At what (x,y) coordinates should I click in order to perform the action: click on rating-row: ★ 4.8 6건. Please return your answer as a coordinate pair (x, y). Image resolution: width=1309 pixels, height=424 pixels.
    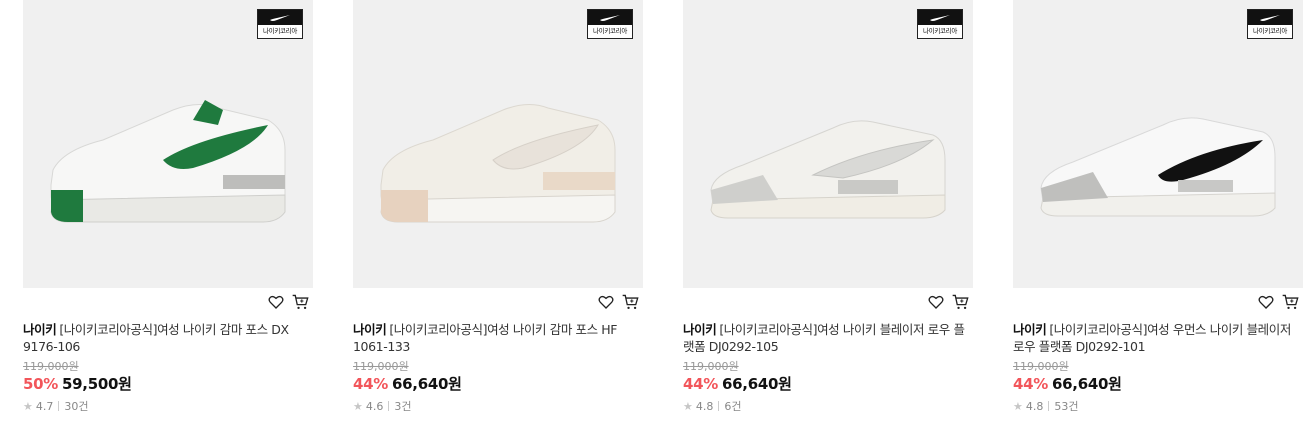
    Looking at the image, I should click on (712, 406).